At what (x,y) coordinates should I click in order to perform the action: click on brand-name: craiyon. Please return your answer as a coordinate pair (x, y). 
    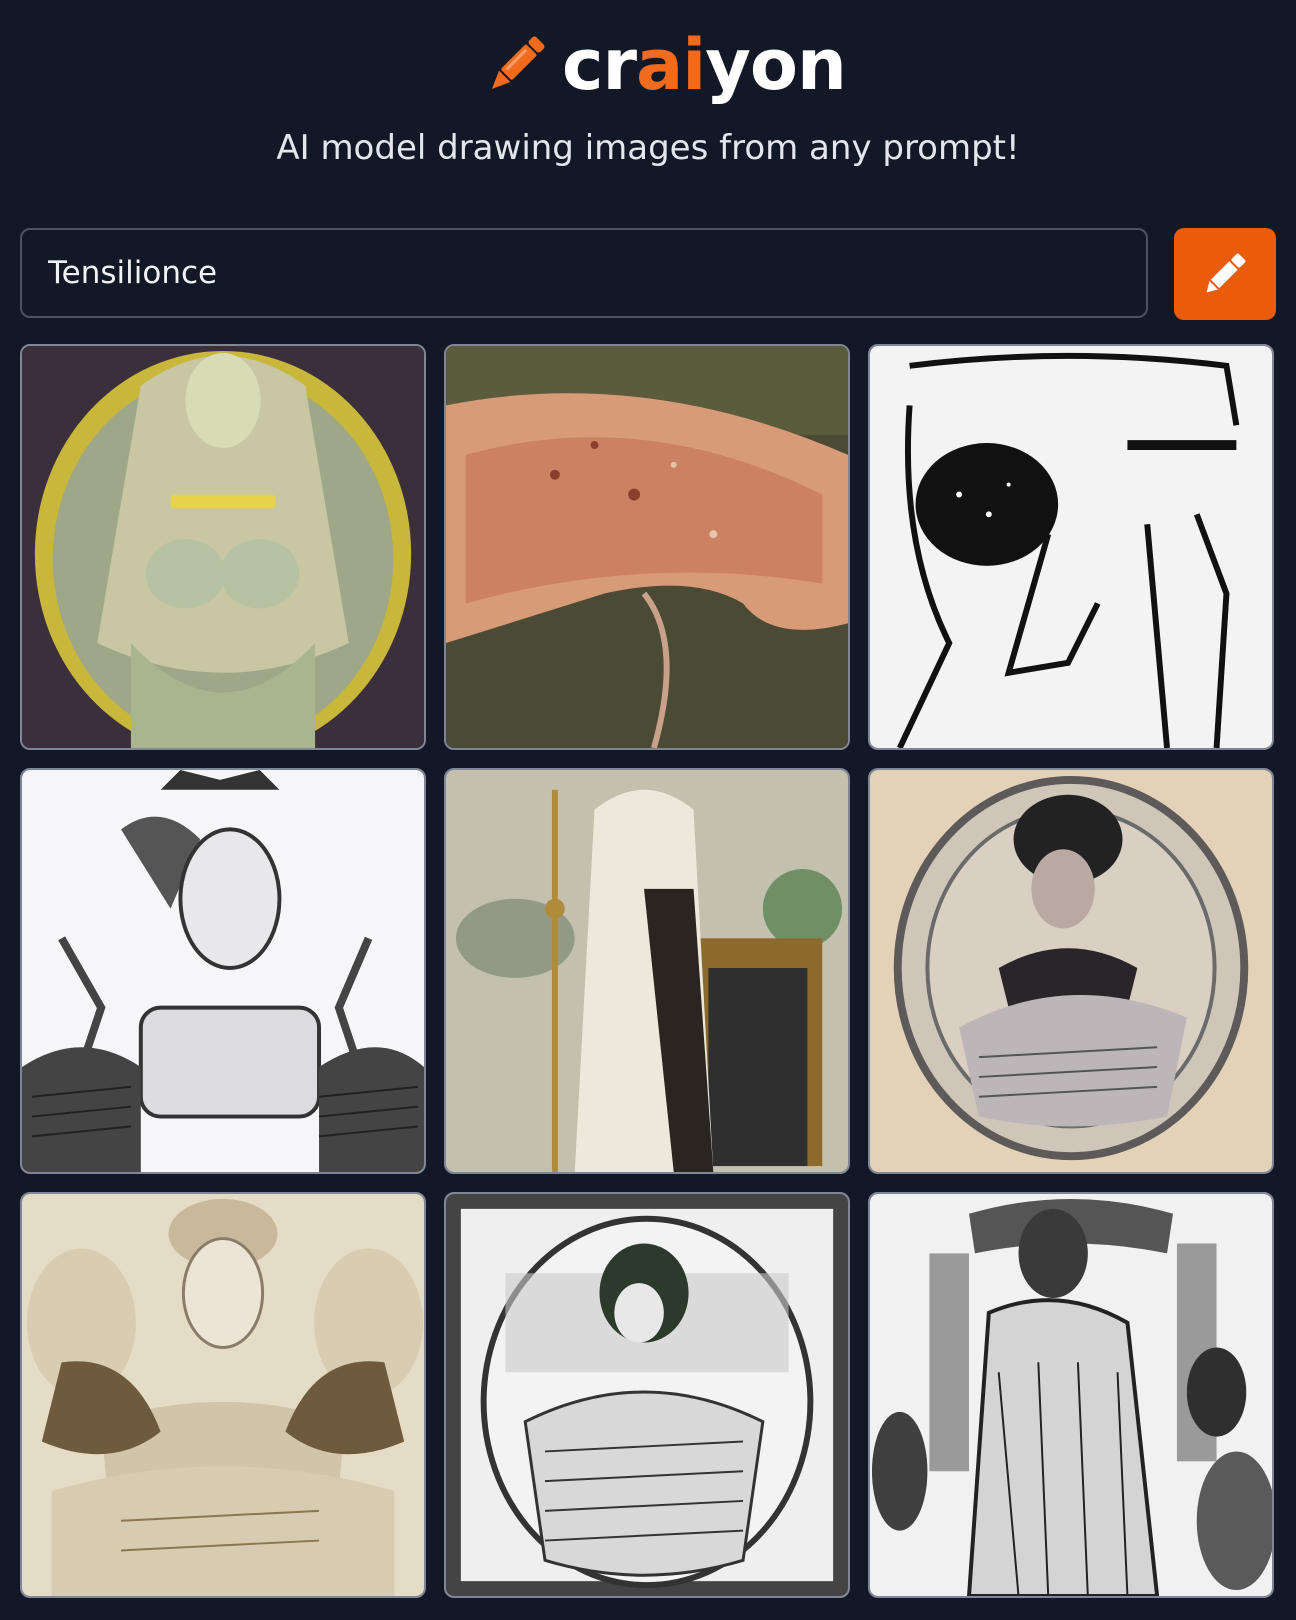
    Looking at the image, I should click on (704, 65).